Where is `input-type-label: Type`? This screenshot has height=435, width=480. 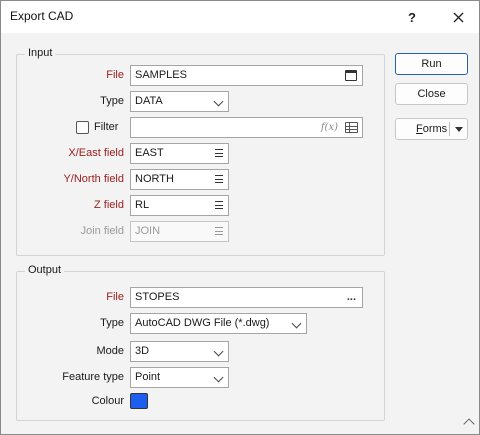
input-type-label: Type is located at coordinates (112, 101).